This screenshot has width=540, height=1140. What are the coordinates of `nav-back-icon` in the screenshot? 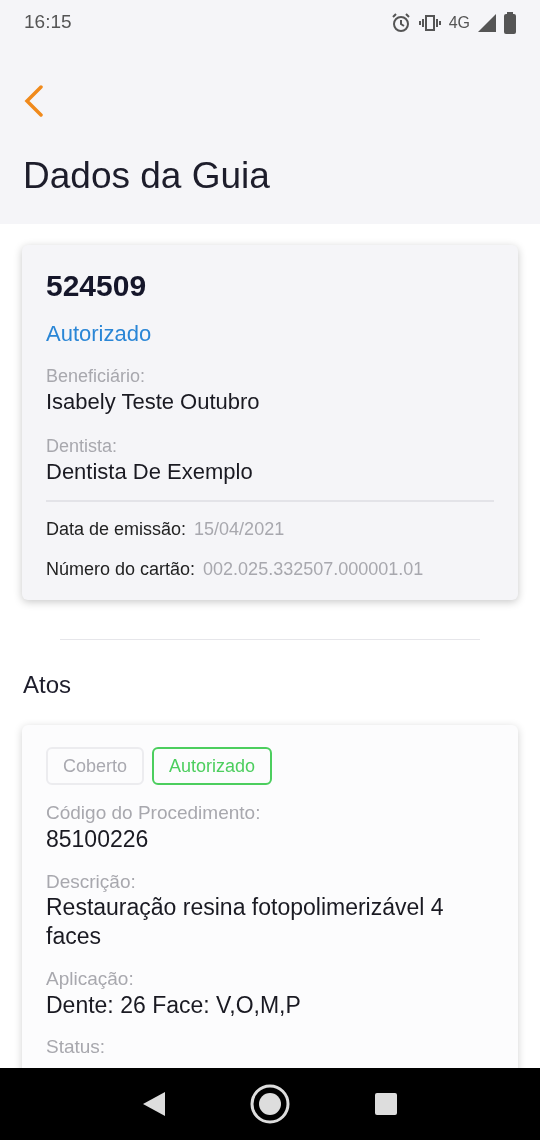 It's located at (153, 1104).